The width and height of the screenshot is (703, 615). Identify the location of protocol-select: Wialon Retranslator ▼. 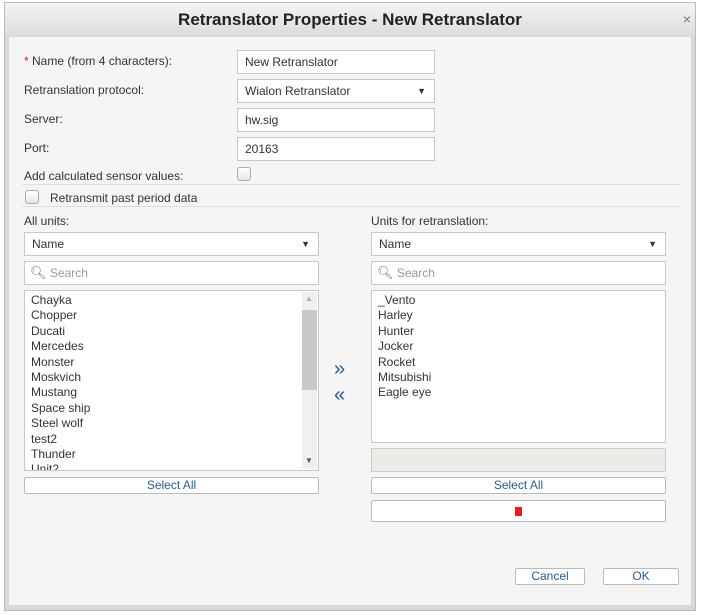
(336, 91).